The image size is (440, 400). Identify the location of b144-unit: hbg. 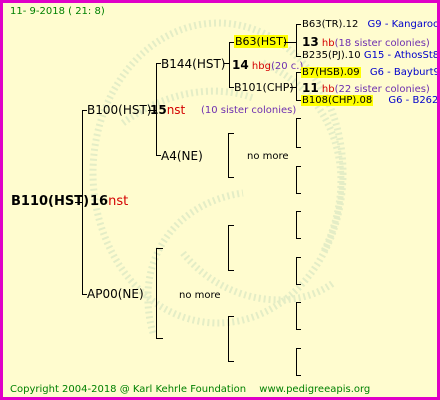
(261, 66).